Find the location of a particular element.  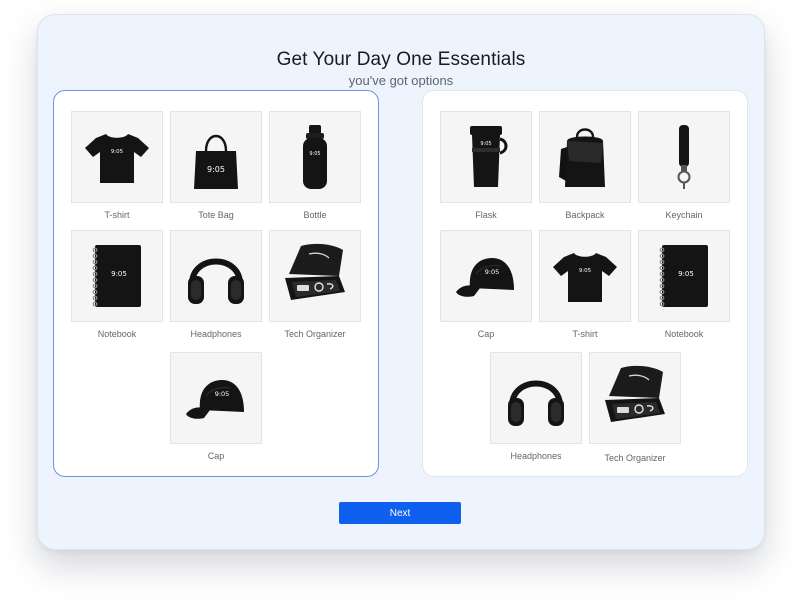

backpack-icon is located at coordinates (585, 157).